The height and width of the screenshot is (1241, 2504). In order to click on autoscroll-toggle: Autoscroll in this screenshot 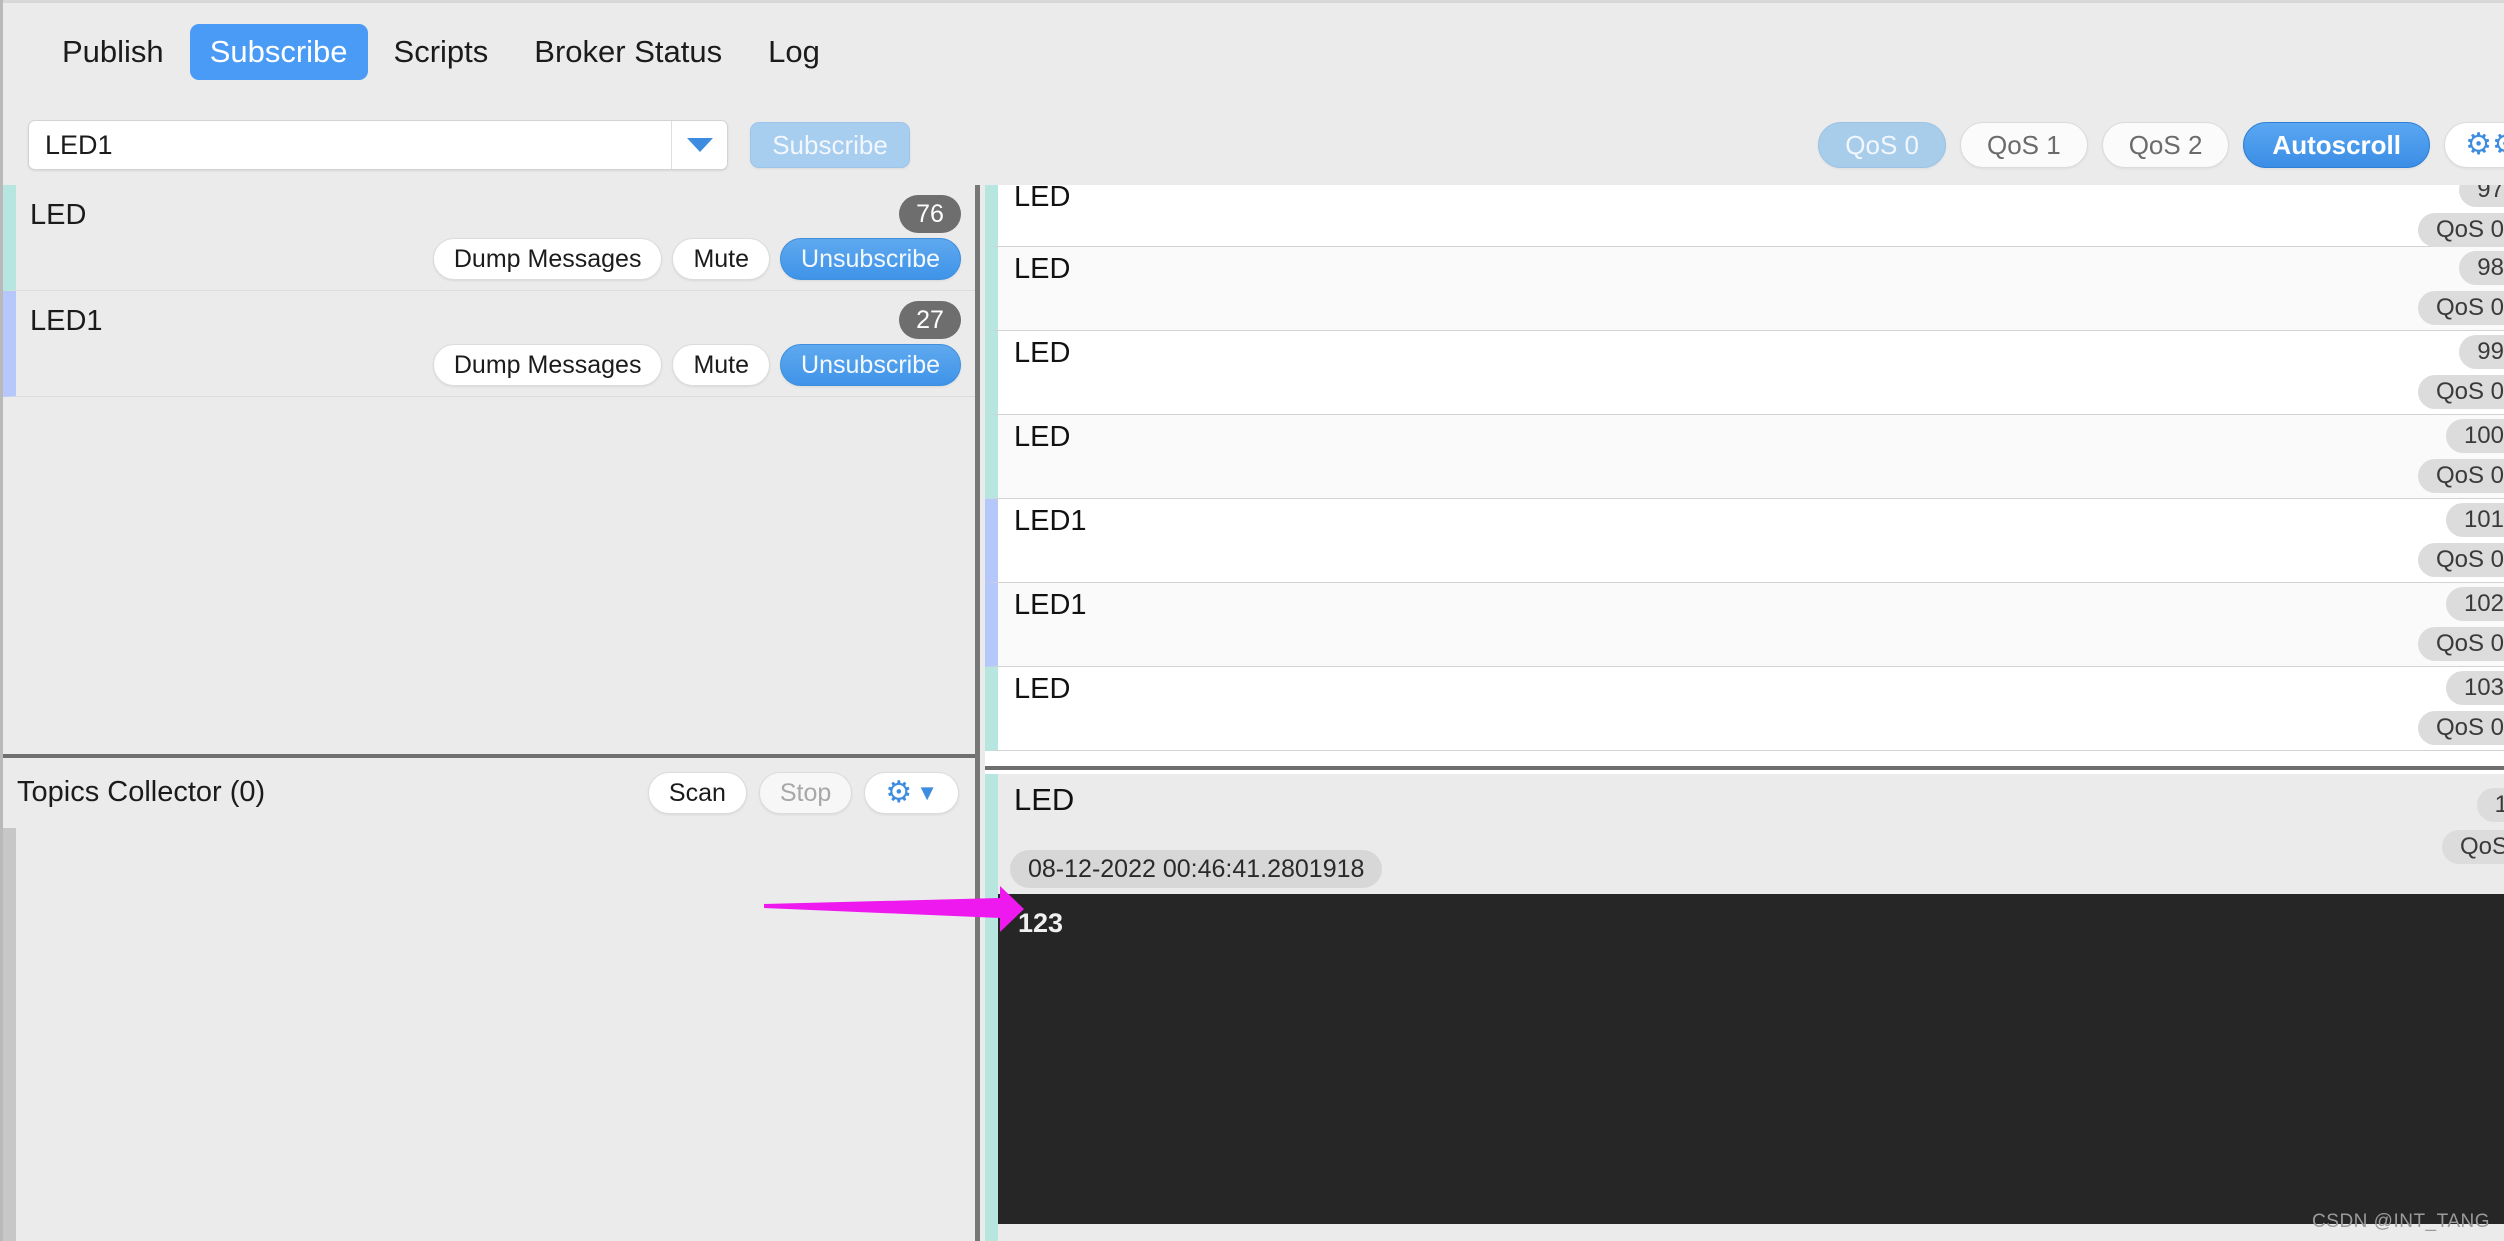, I will do `click(2336, 145)`.